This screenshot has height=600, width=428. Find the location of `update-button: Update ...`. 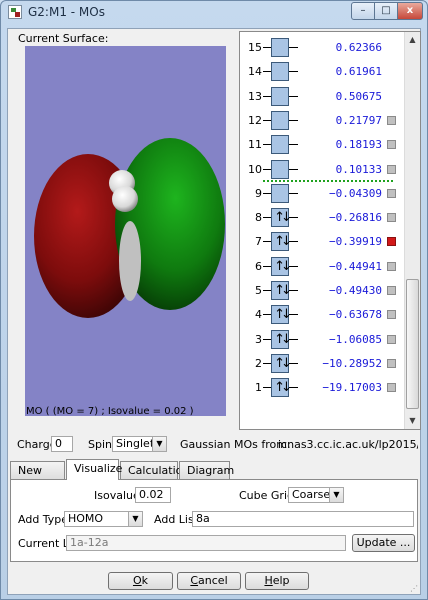

update-button: Update ... is located at coordinates (383, 543).